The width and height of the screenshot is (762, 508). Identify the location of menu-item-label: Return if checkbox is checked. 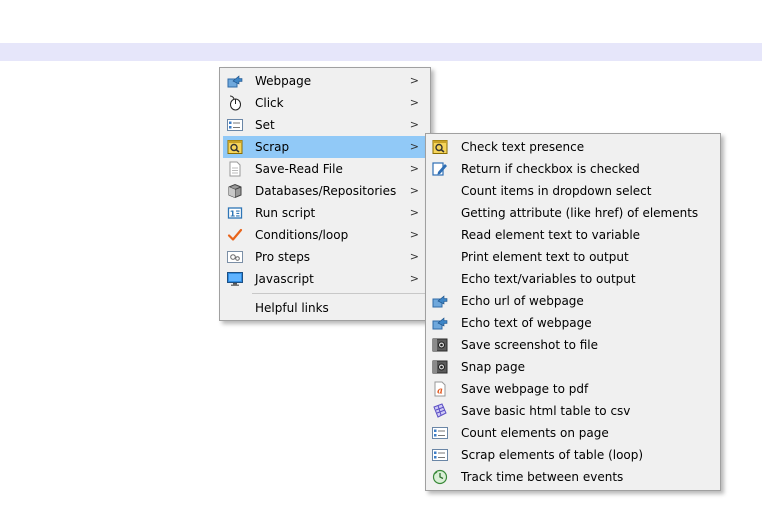
(550, 169).